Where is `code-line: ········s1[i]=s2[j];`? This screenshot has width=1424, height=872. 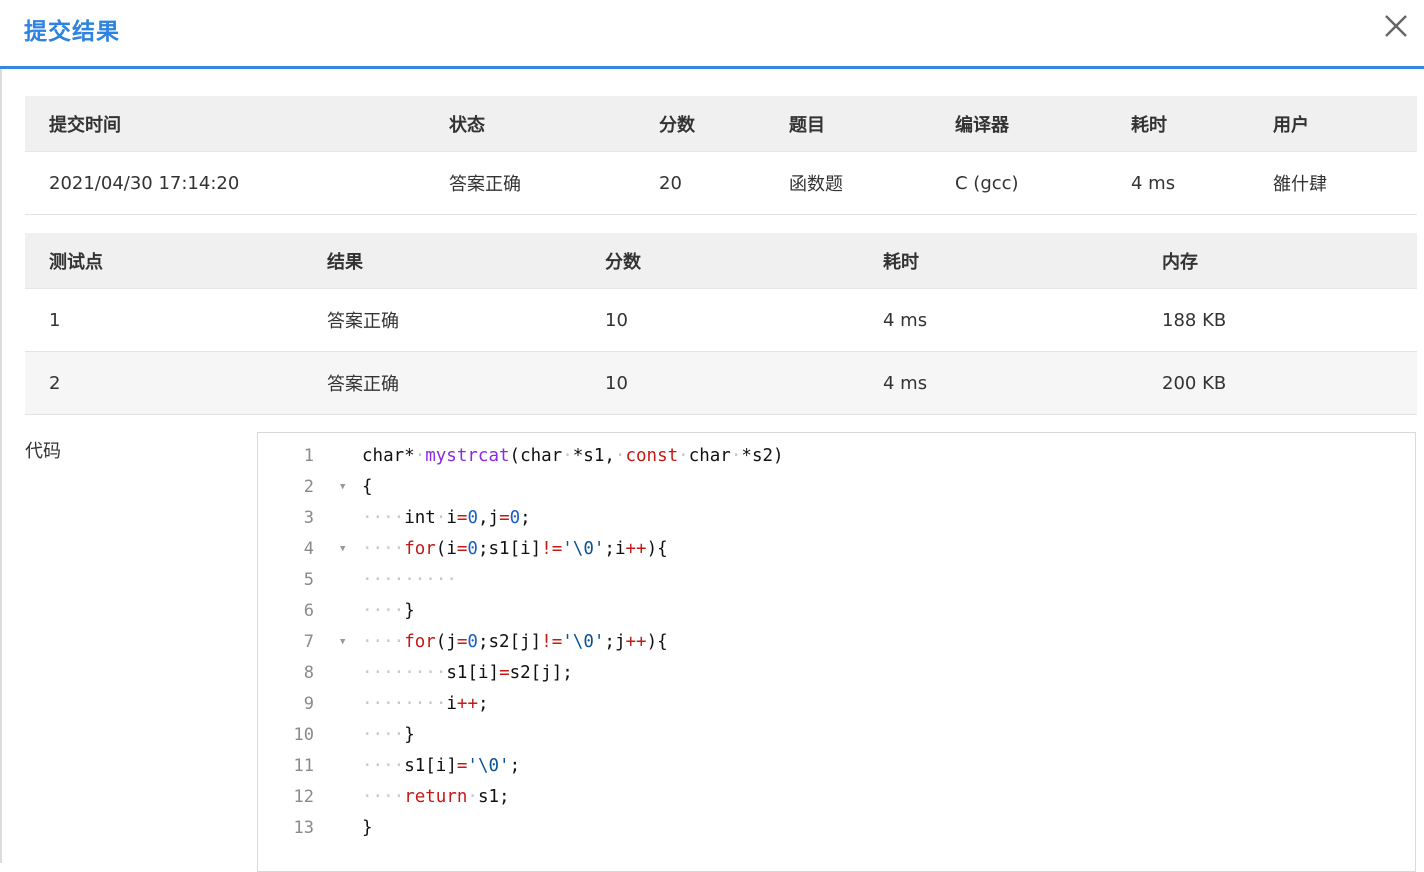
code-line: ········s1[i]=s2[j]; is located at coordinates (467, 673).